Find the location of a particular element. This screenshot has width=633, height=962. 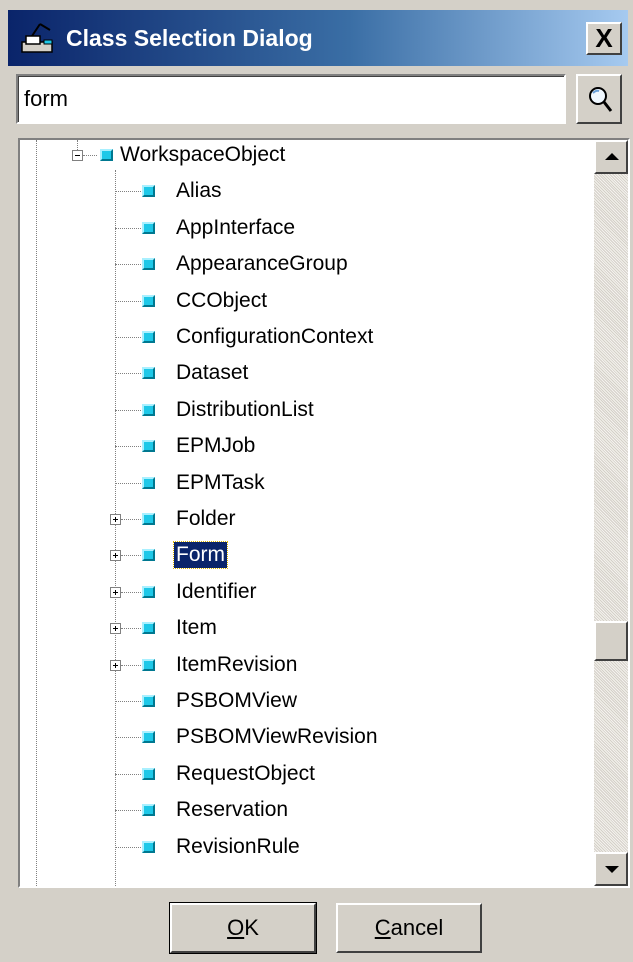

magnifier-icon is located at coordinates (601, 99).